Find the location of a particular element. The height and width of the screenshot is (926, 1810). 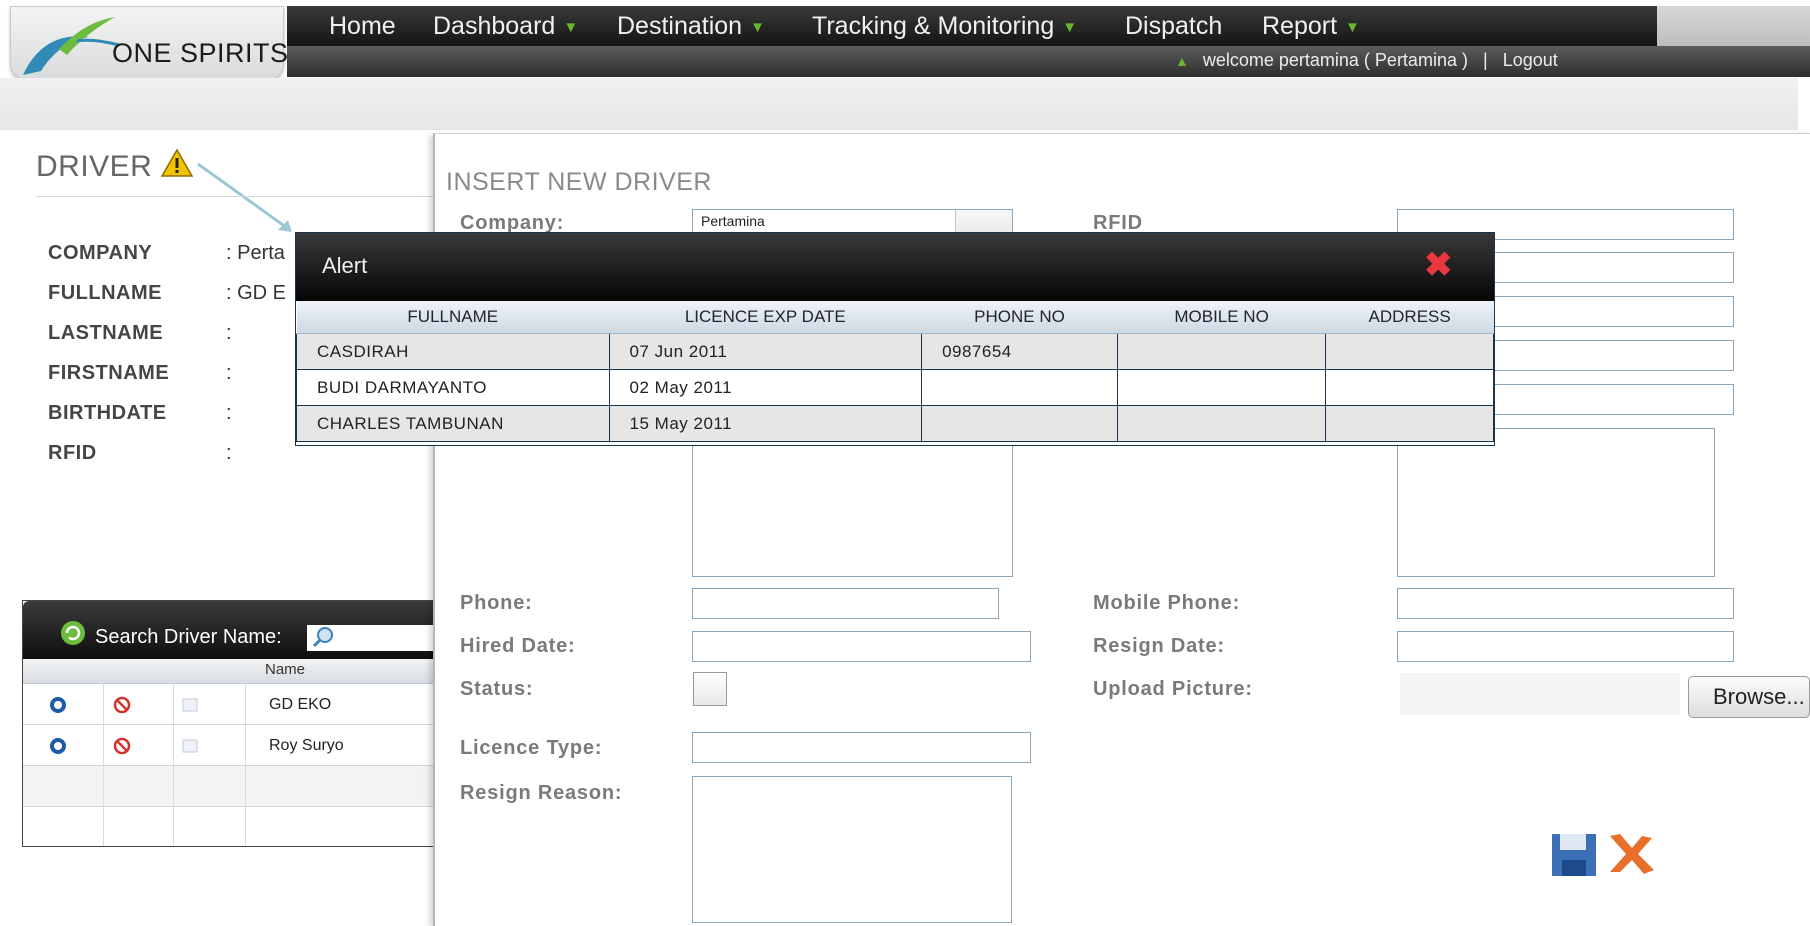

driver-heading: DRIVER is located at coordinates (94, 166).